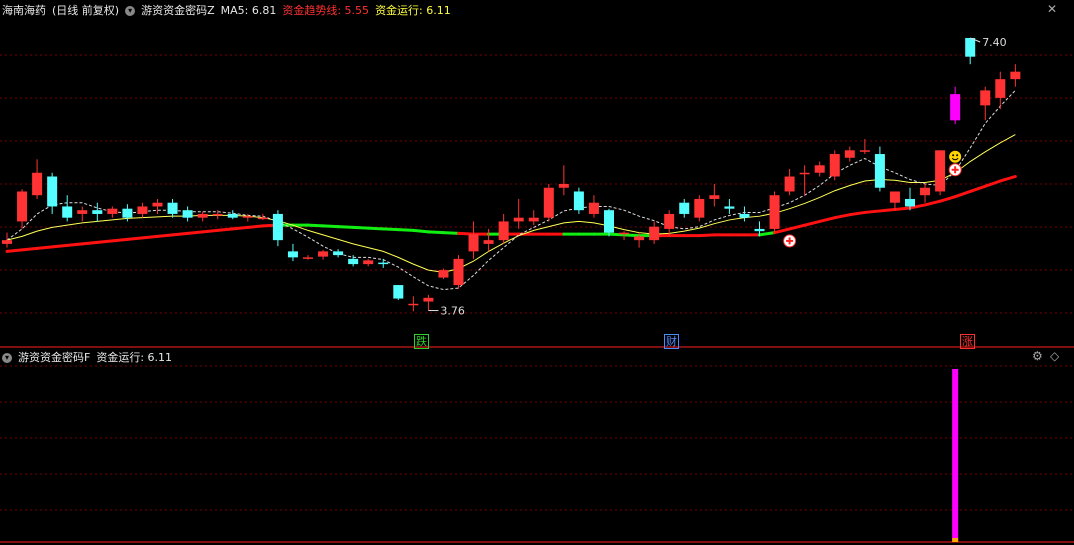 This screenshot has width=1074, height=545. Describe the element at coordinates (671, 341) in the screenshot. I see `signal-wealth-label: 财` at that location.